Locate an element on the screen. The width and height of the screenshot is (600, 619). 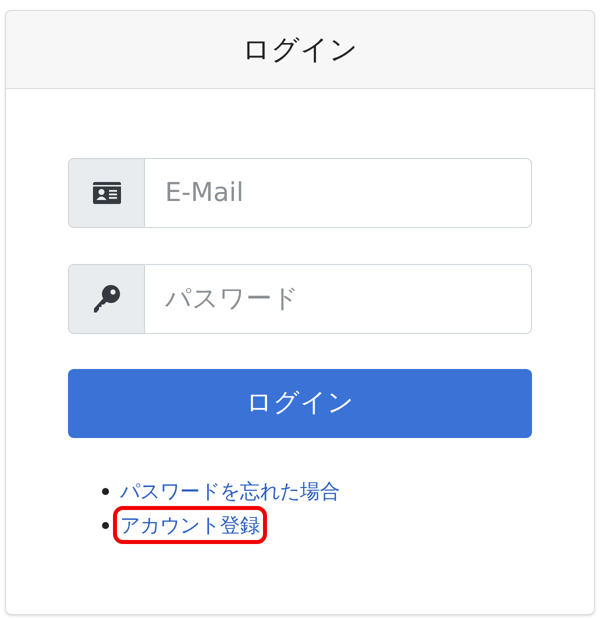
key-icon is located at coordinates (107, 299).